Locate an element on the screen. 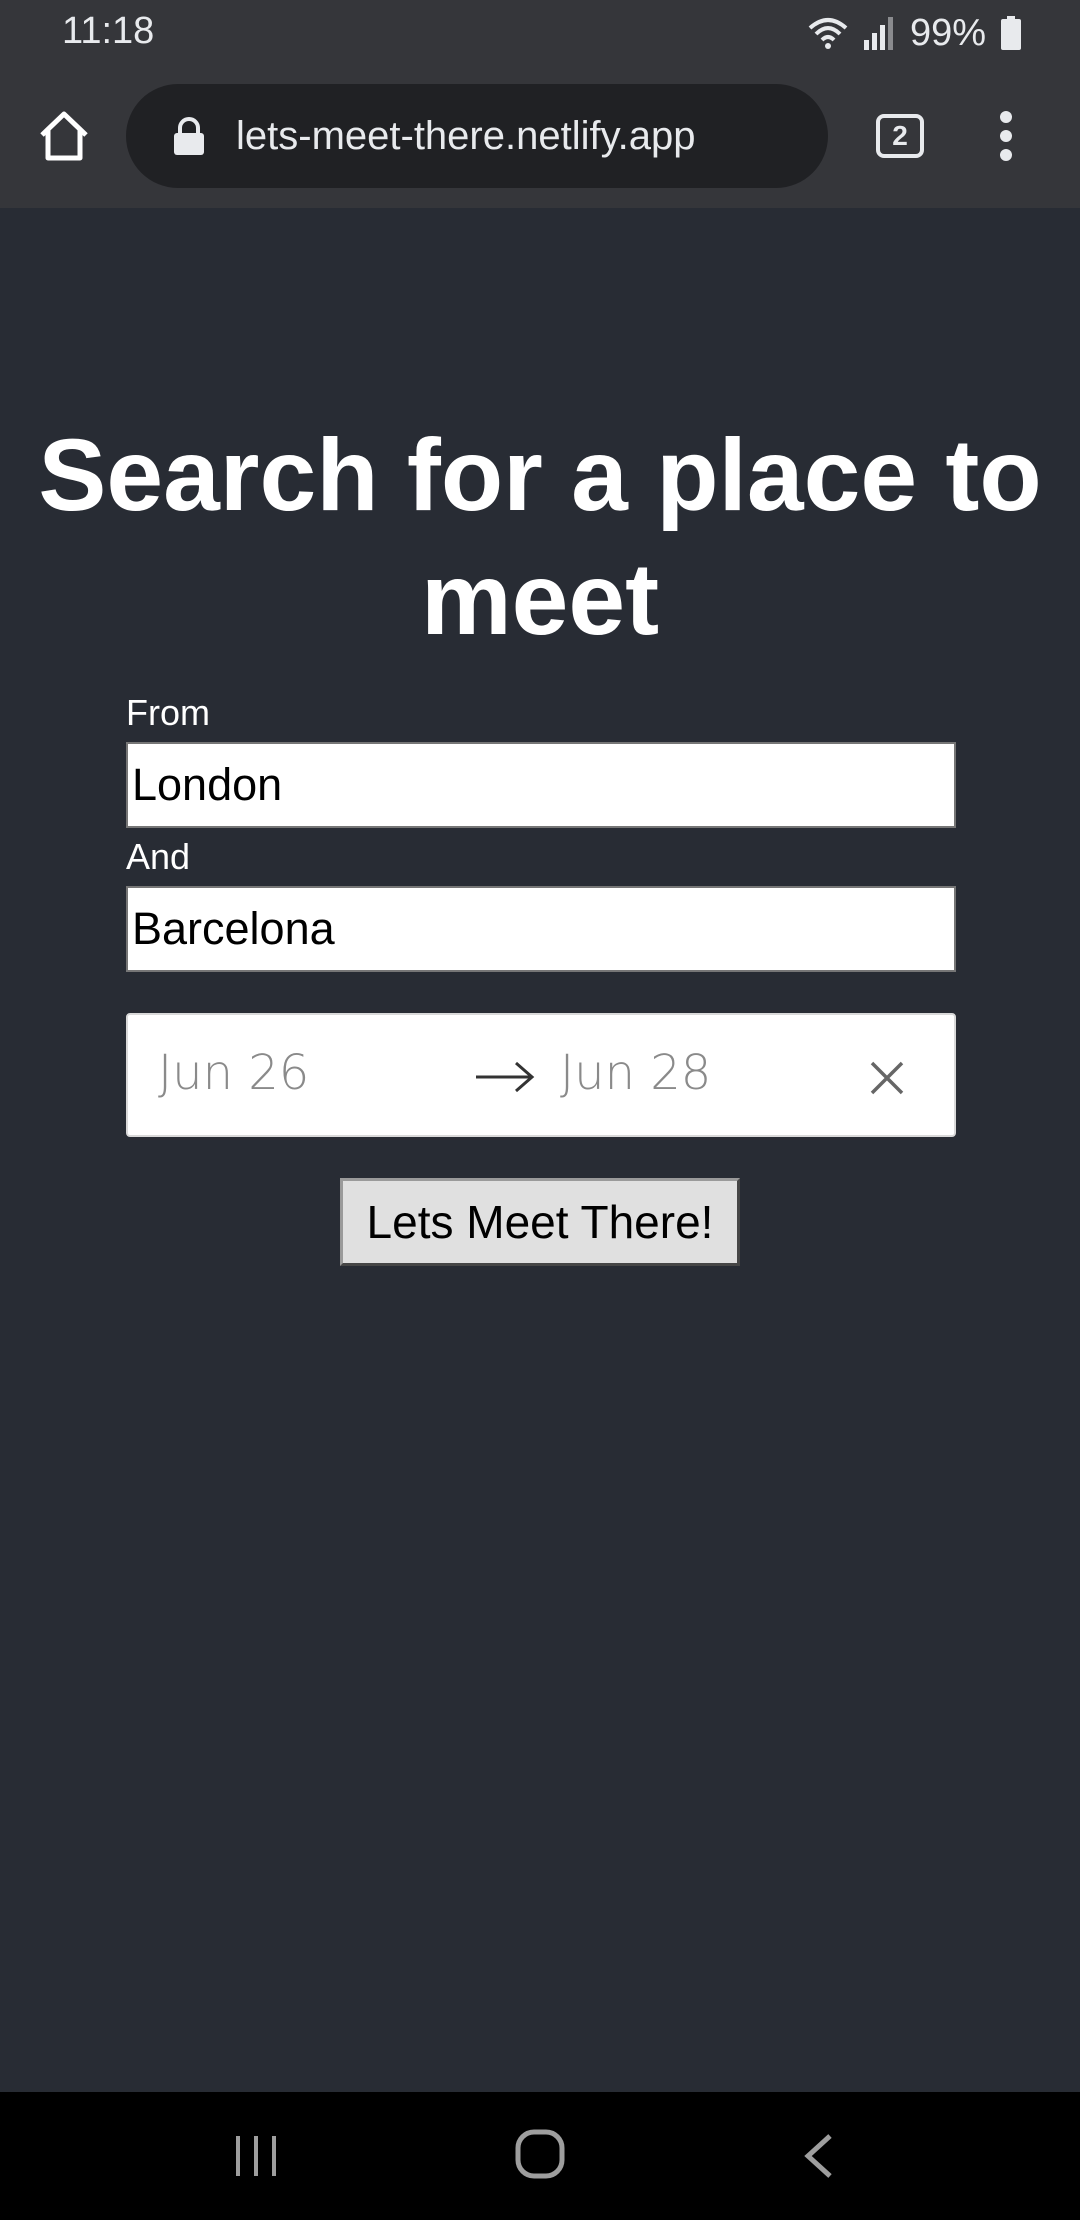  wifi-icon is located at coordinates (828, 33).